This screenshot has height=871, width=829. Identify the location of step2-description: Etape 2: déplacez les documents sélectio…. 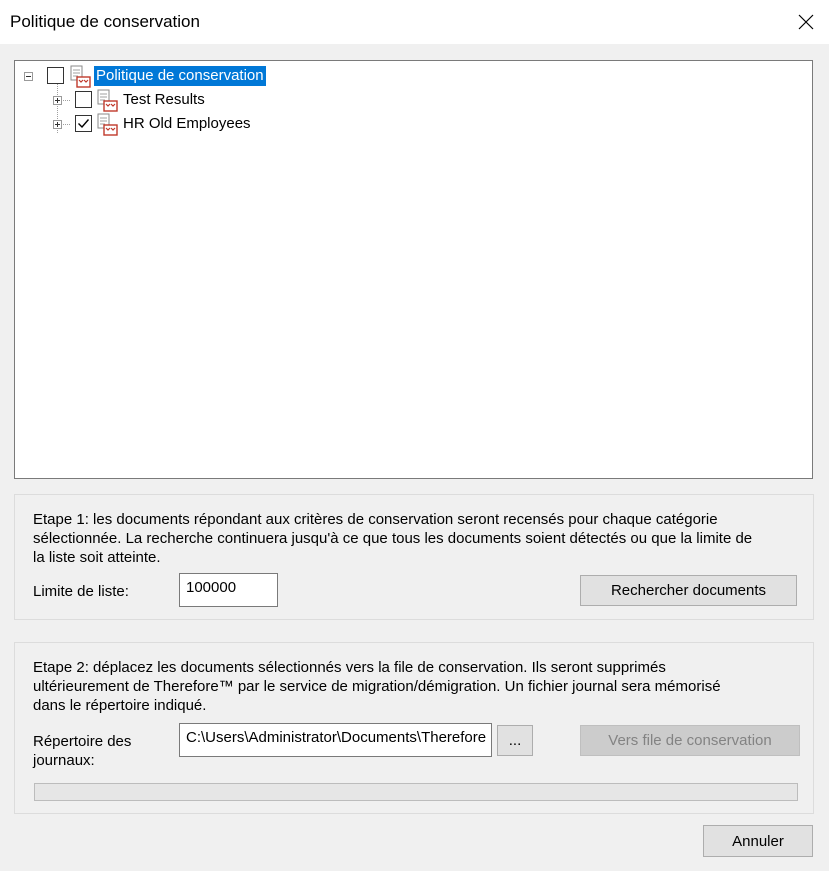
(377, 686).